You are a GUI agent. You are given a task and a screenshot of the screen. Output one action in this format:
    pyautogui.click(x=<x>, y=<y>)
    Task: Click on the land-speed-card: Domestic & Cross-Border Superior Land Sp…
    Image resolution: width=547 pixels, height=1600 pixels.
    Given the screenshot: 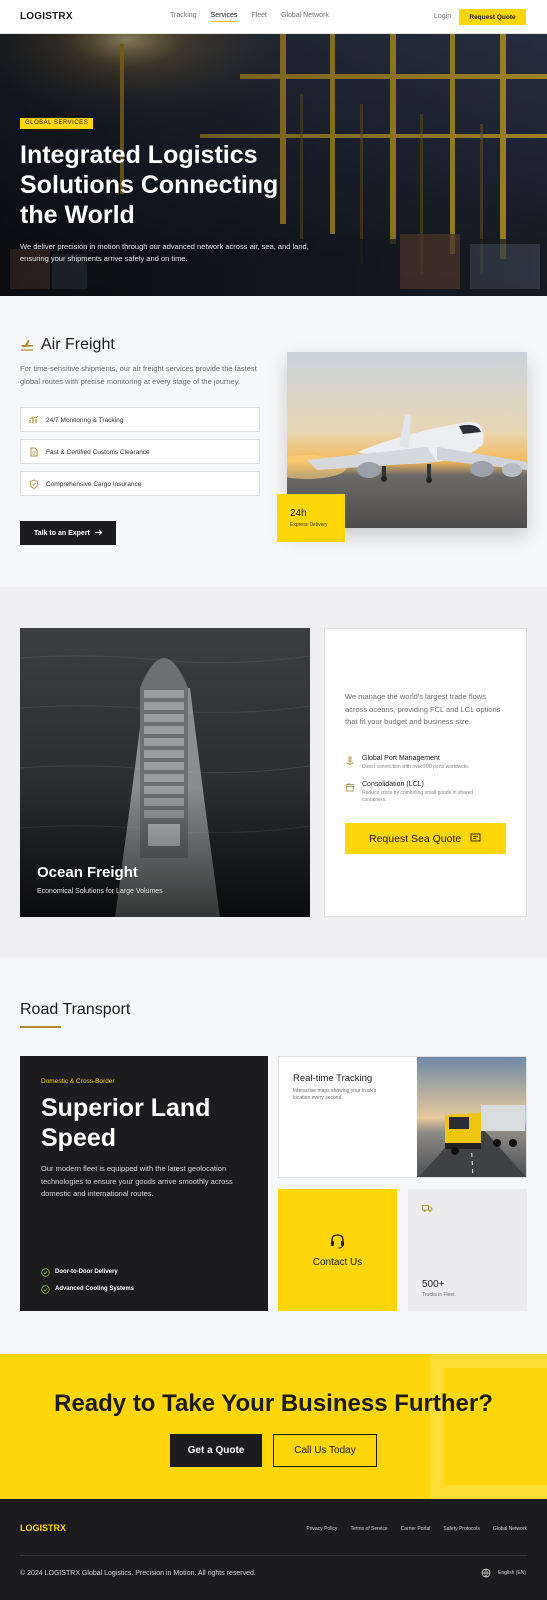 What is the action you would take?
    pyautogui.click(x=144, y=1183)
    